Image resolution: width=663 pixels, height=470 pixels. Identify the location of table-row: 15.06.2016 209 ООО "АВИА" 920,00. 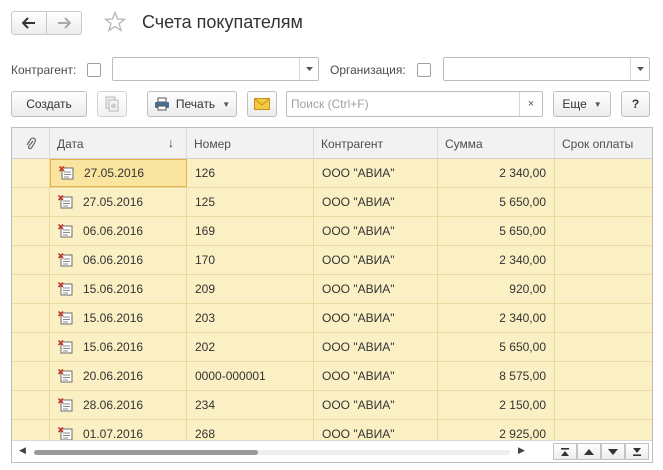
(332, 289).